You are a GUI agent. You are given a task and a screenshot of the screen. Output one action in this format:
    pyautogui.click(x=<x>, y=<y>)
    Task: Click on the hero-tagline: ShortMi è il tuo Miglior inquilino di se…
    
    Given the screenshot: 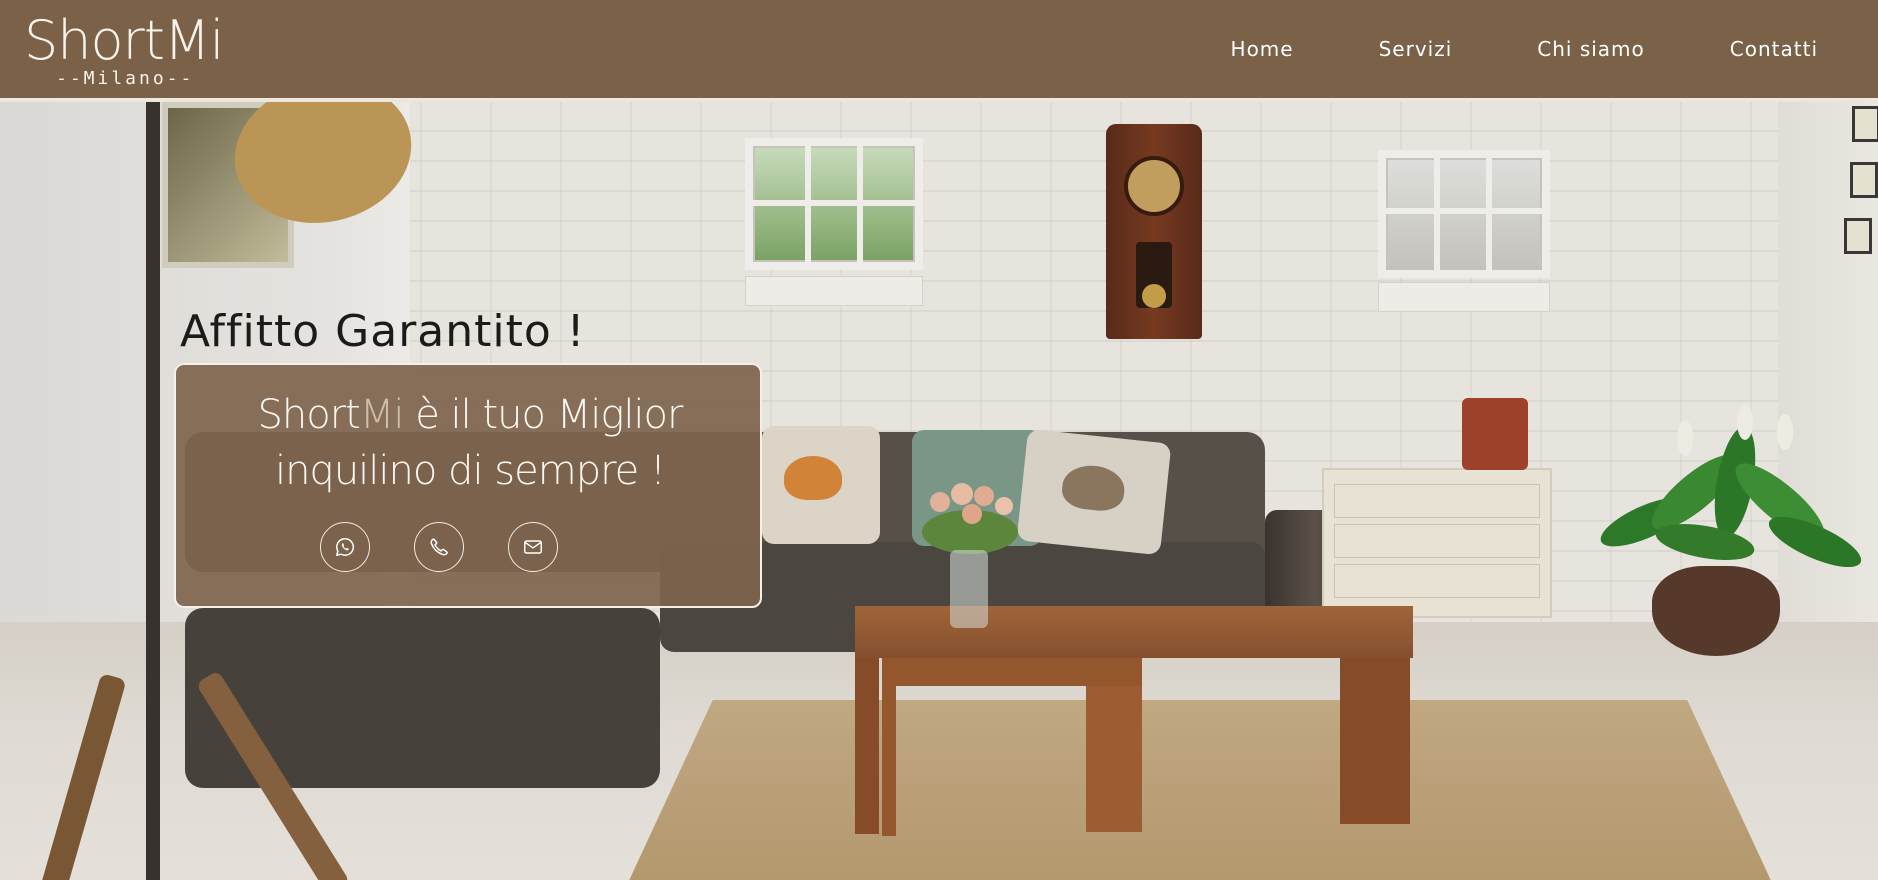 What is the action you would take?
    pyautogui.click(x=470, y=443)
    